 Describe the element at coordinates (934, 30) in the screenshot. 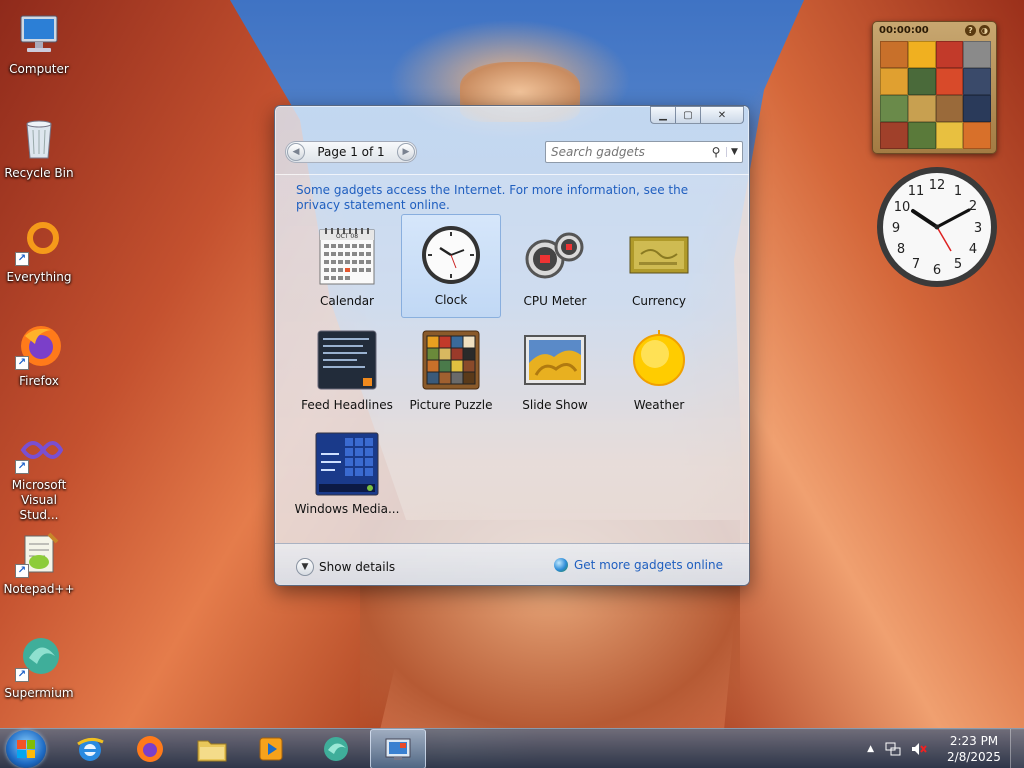

I see `puzzle-toolbar: 00:00:00 ? ◑` at that location.